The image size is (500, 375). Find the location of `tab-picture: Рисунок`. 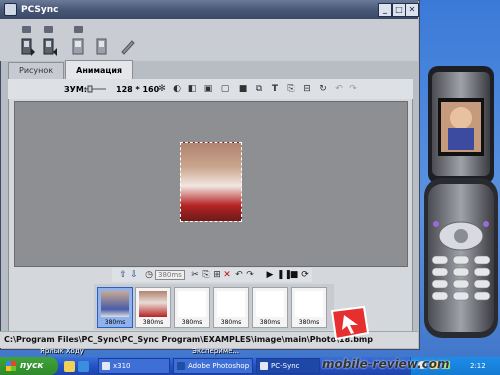

tab-picture: Рисунок is located at coordinates (36, 71).